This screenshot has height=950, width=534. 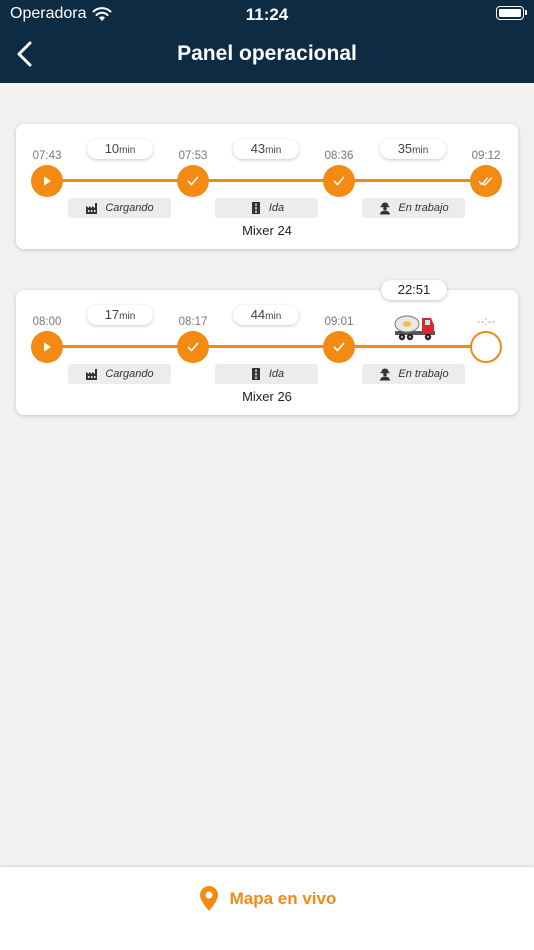 What do you see at coordinates (339, 156) in the screenshot?
I see `node-time: 08:36` at bounding box center [339, 156].